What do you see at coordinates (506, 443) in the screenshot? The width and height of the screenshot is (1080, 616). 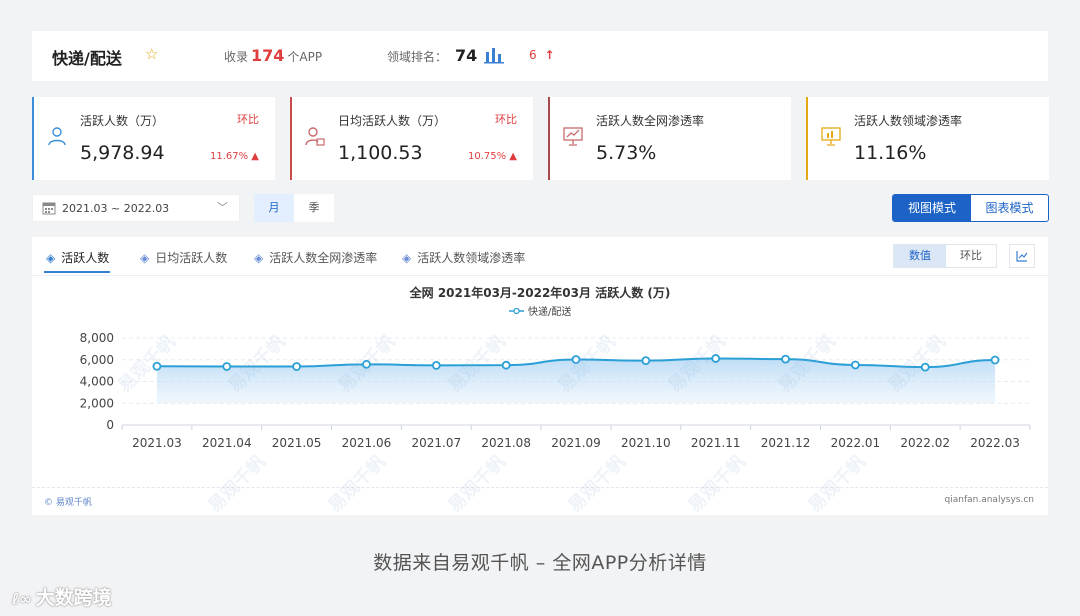 I see `x-tick-label: 2021.08` at bounding box center [506, 443].